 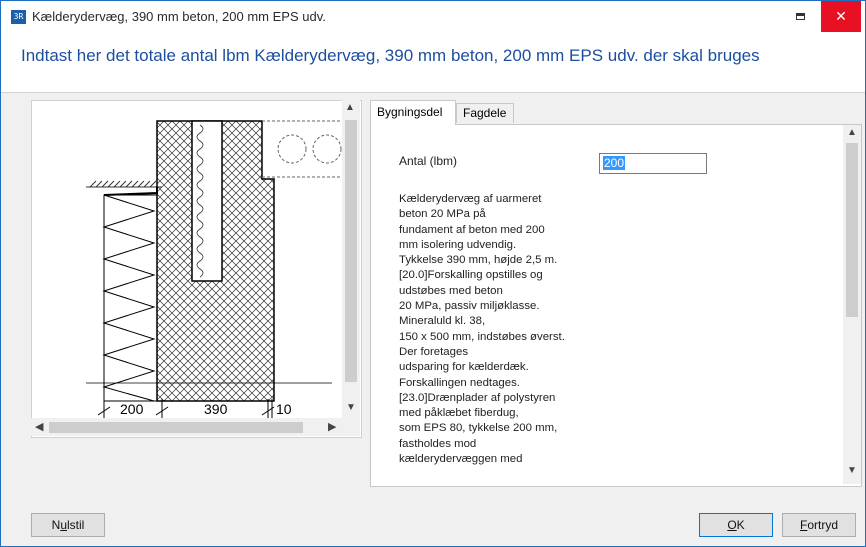 What do you see at coordinates (485, 113) in the screenshot?
I see `tab-fagdele: Fagdele` at bounding box center [485, 113].